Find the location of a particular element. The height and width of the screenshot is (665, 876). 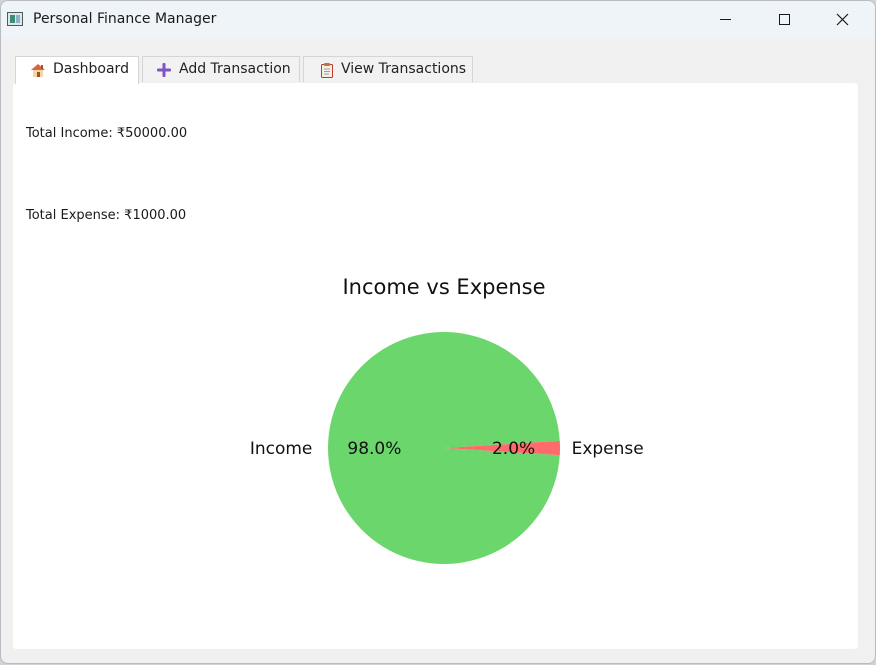

chart-title: Income vs Expense is located at coordinates (443, 287).